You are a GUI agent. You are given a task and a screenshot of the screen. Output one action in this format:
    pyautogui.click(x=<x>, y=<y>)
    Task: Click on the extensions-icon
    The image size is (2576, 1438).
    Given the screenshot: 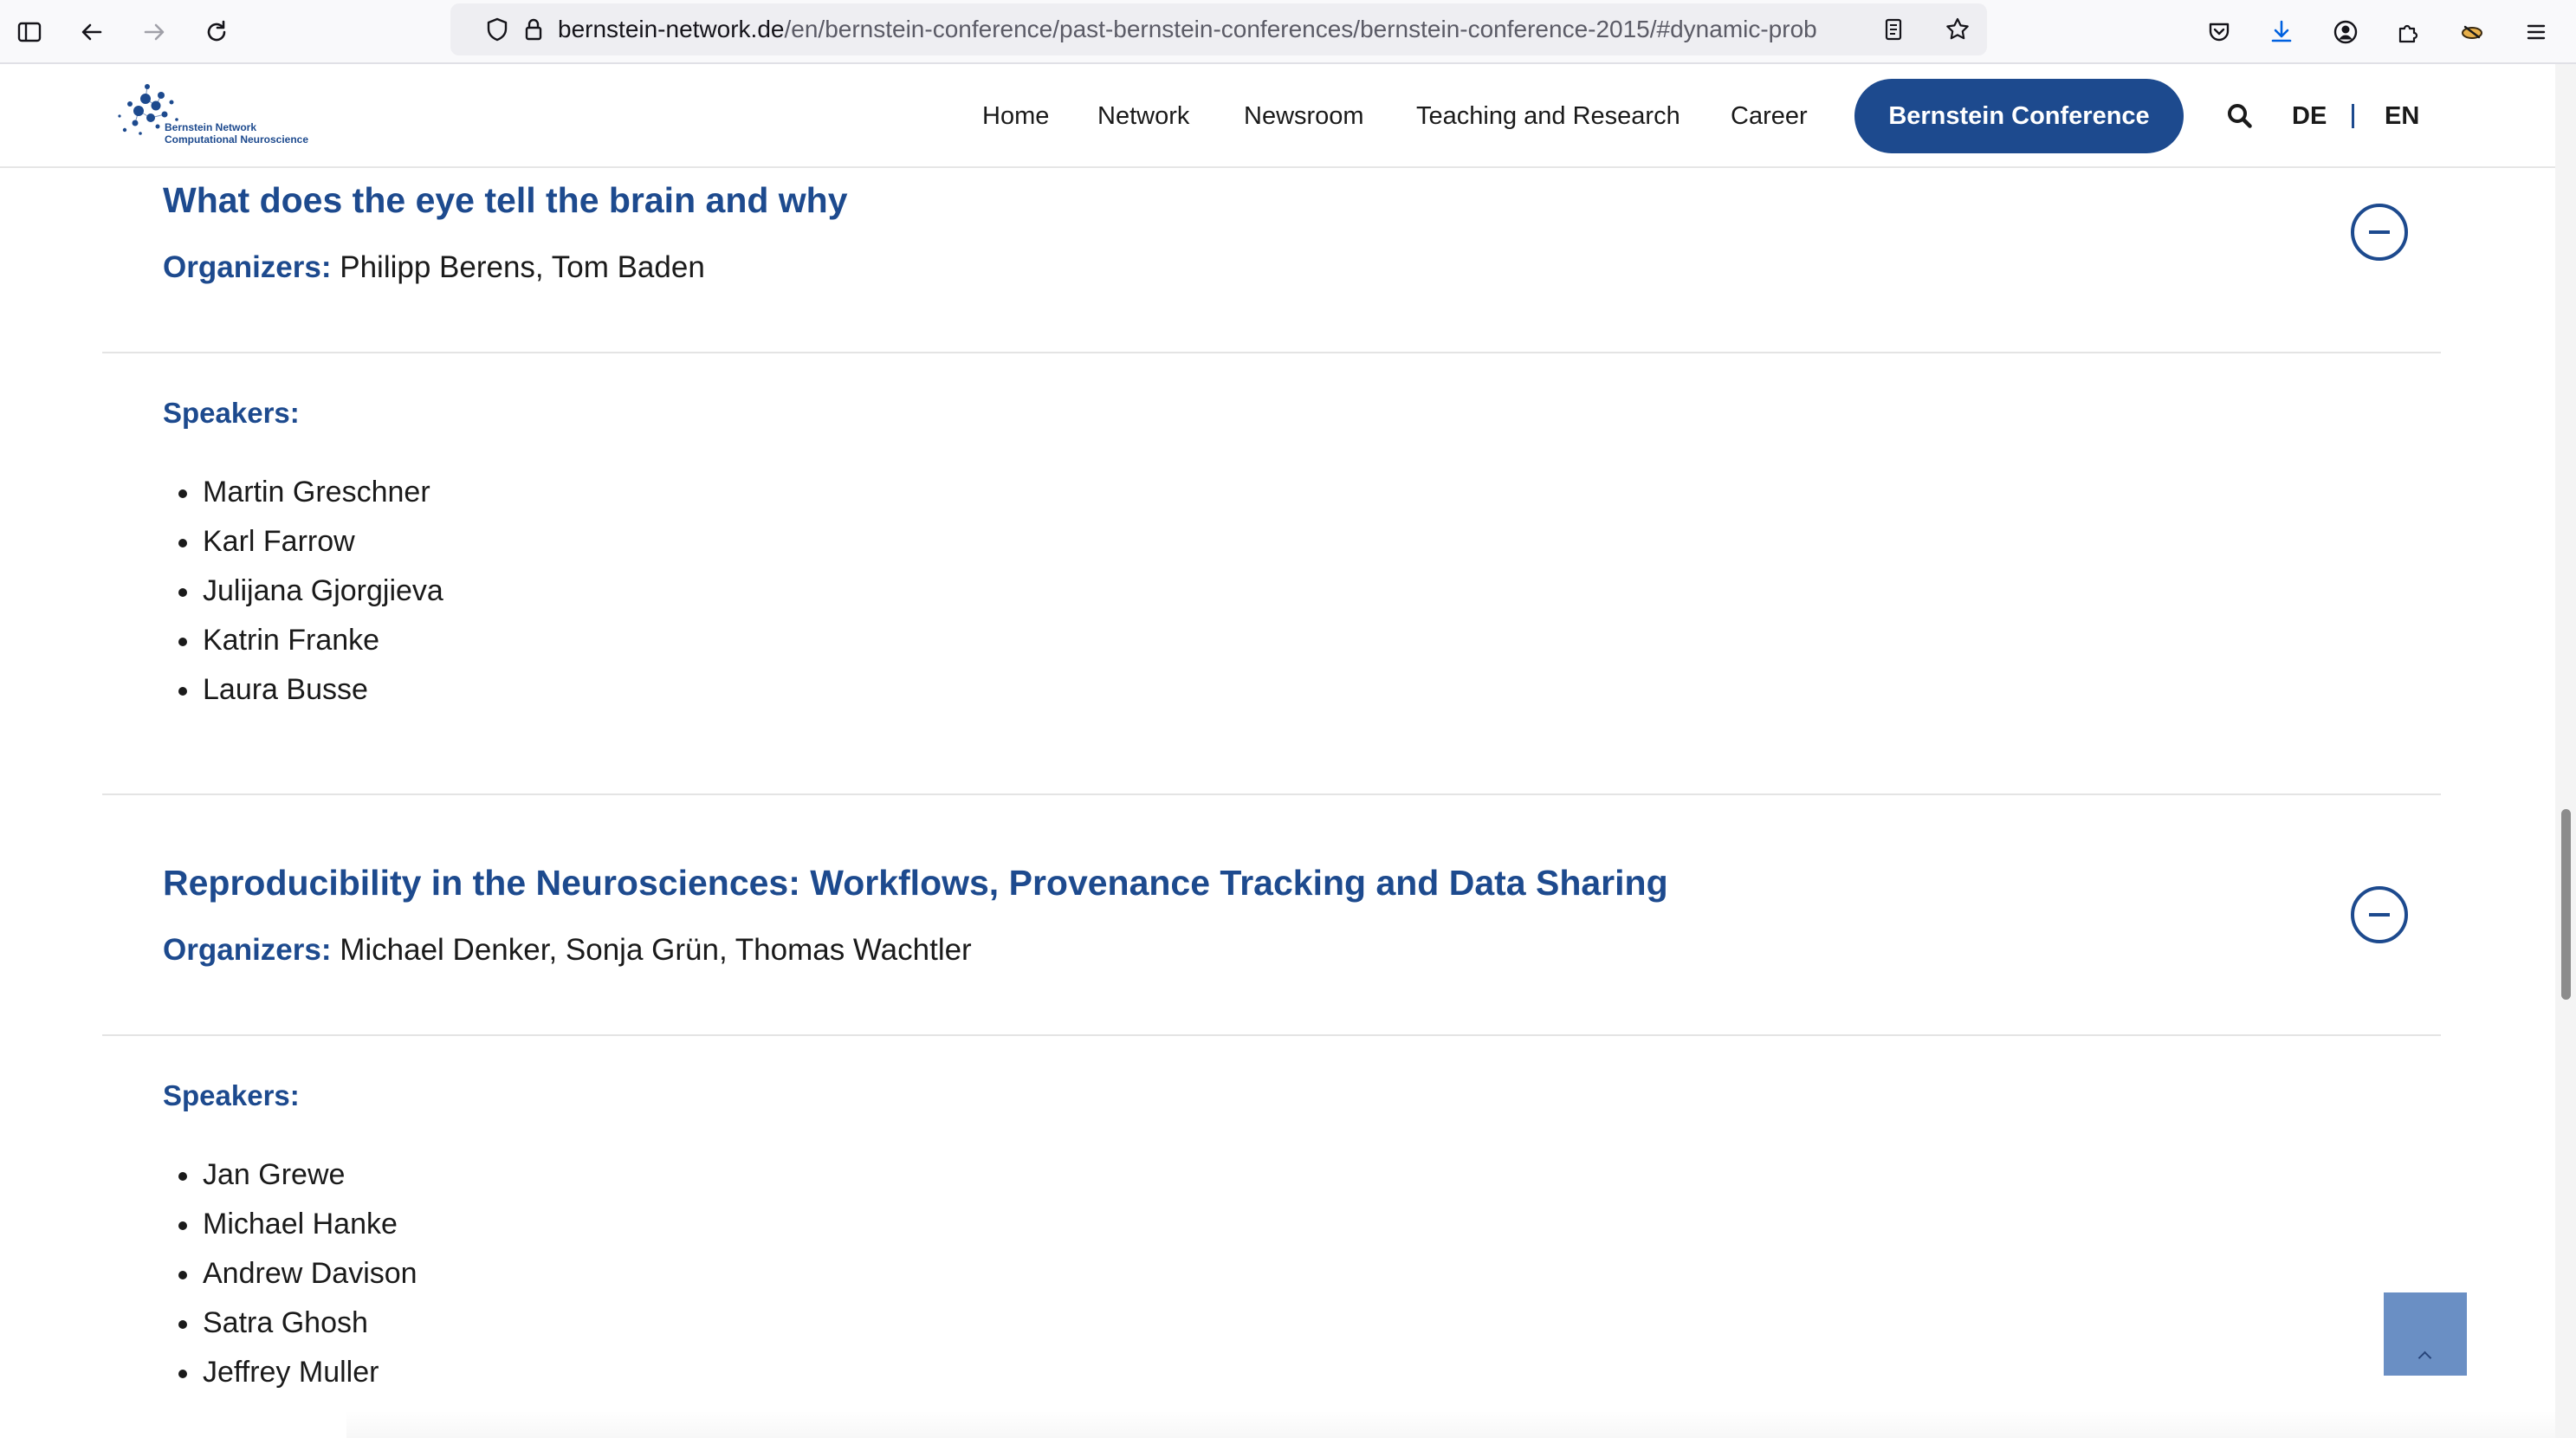 What is the action you would take?
    pyautogui.click(x=2408, y=32)
    